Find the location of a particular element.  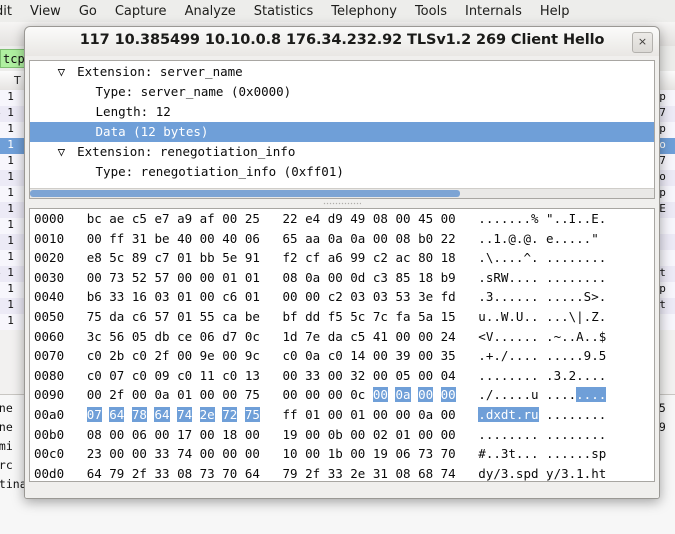

detail-row: urc is located at coordinates (6, 465).